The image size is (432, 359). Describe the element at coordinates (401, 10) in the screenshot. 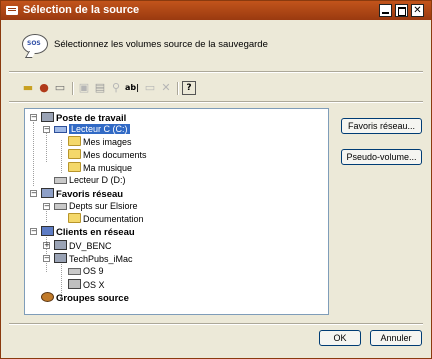

I see `maximize-button` at that location.